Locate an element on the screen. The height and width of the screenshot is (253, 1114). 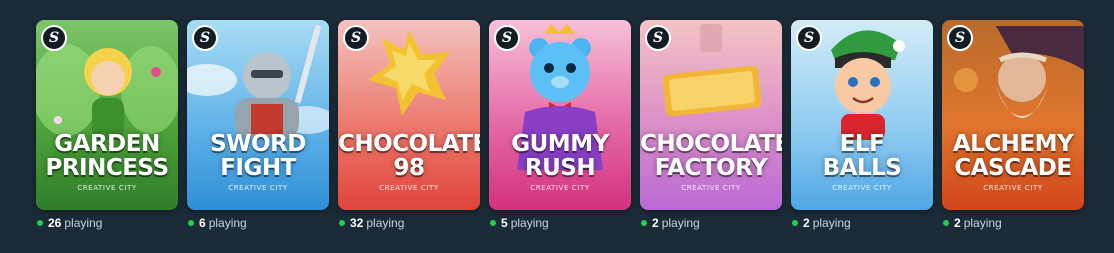
game-card: S SWORD FIGHT CREATIVE CITY is located at coordinates (258, 115).